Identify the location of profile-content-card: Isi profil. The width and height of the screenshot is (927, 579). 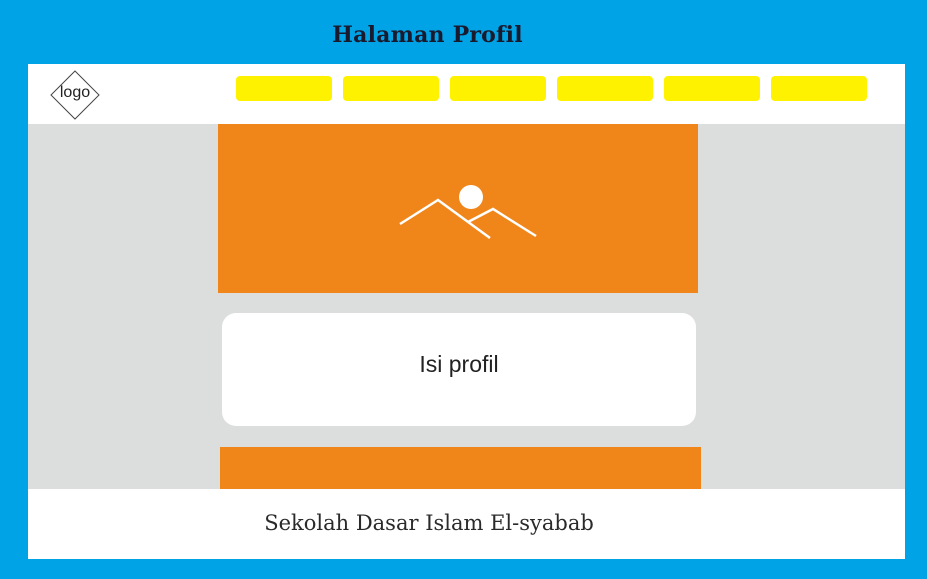
(459, 369).